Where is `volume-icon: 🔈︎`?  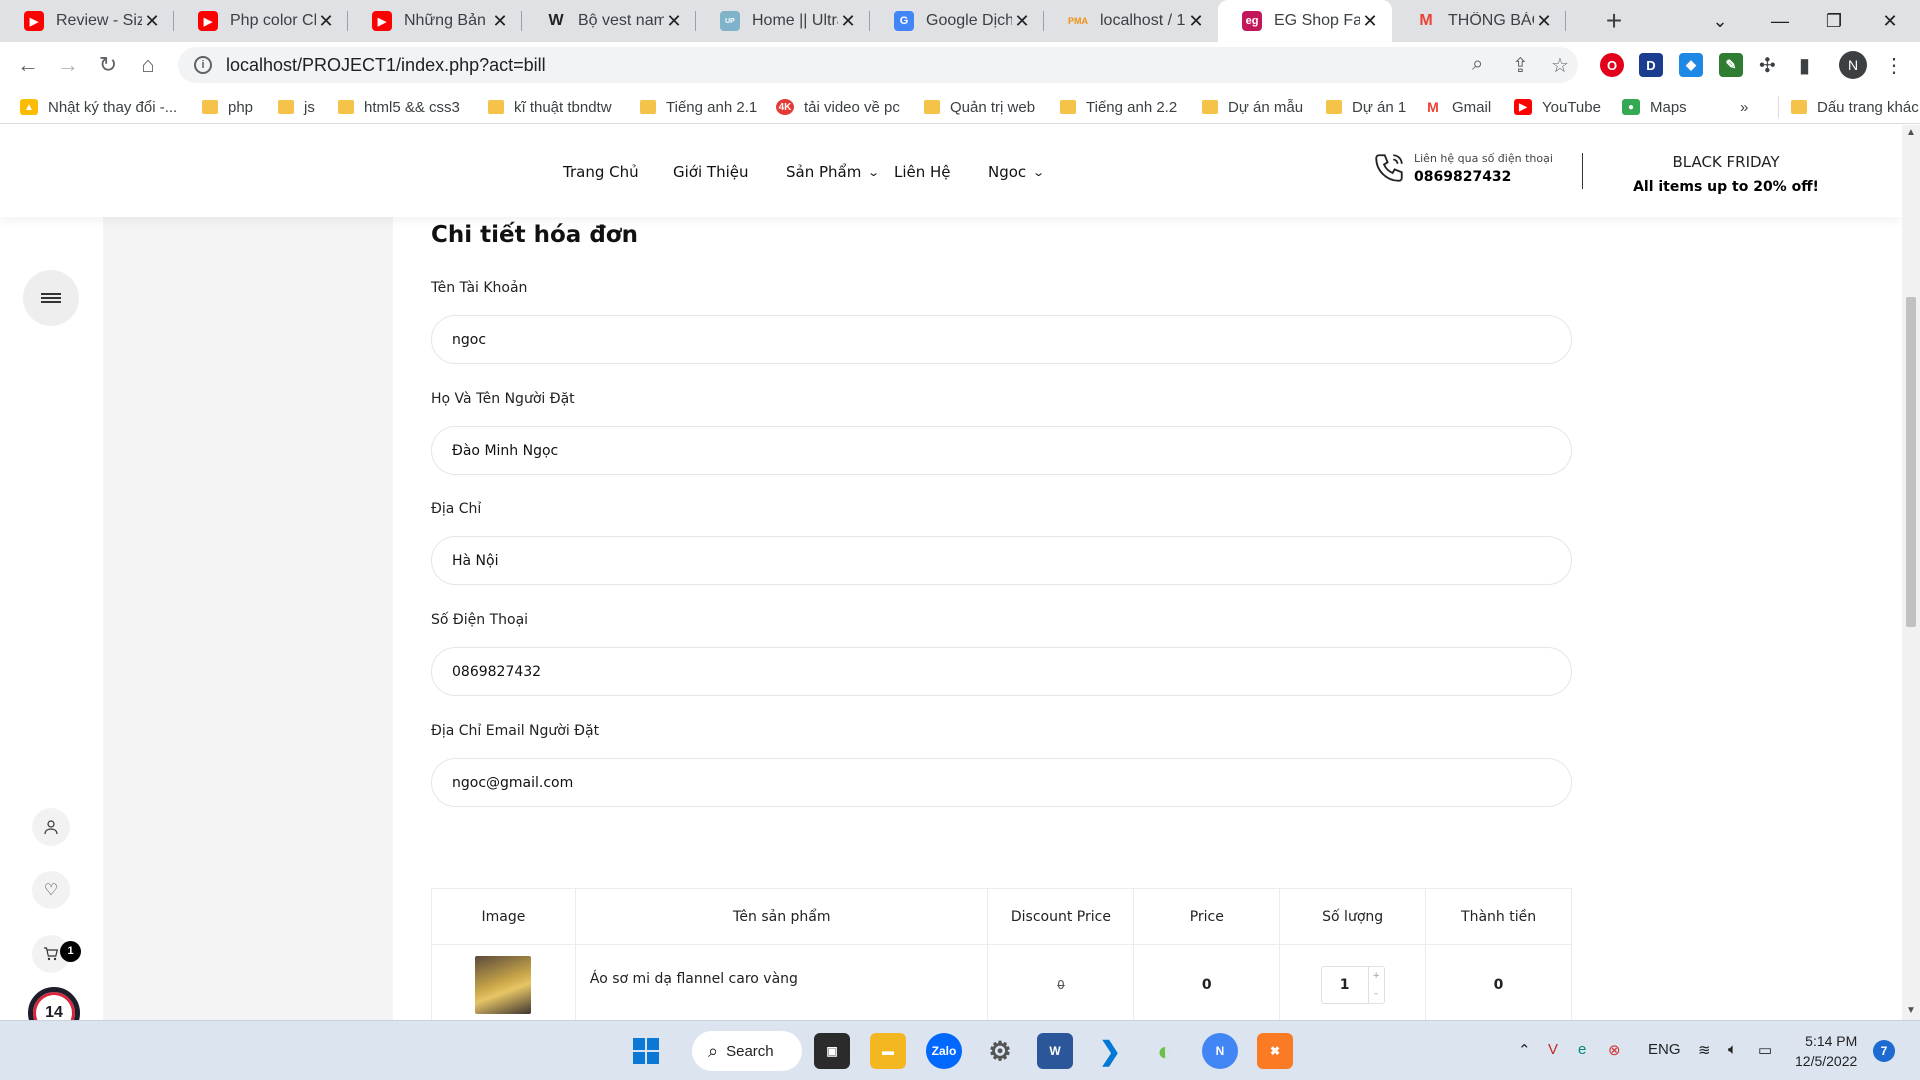 volume-icon: 🔈︎ is located at coordinates (1732, 1049).